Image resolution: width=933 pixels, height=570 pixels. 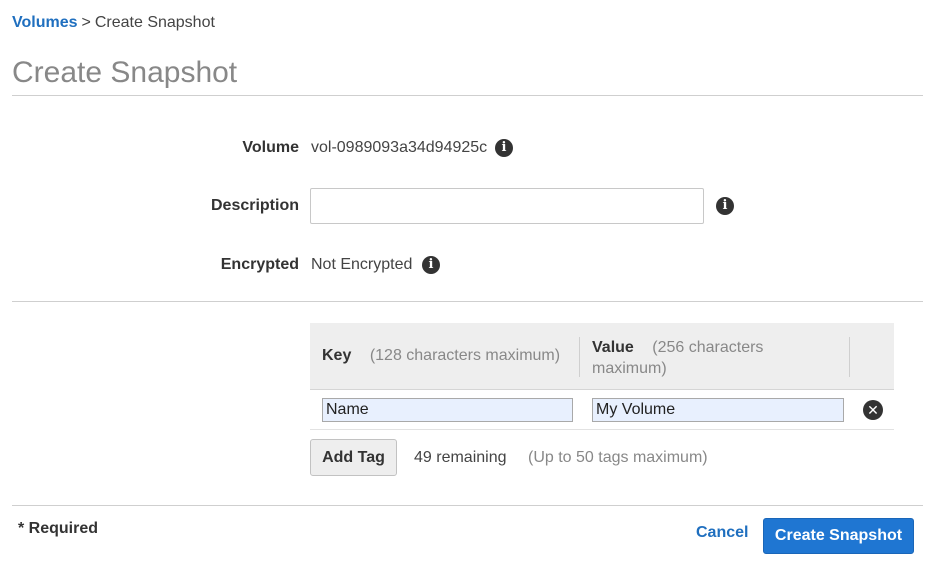 What do you see at coordinates (718, 410) in the screenshot?
I see `tag-value-input` at bounding box center [718, 410].